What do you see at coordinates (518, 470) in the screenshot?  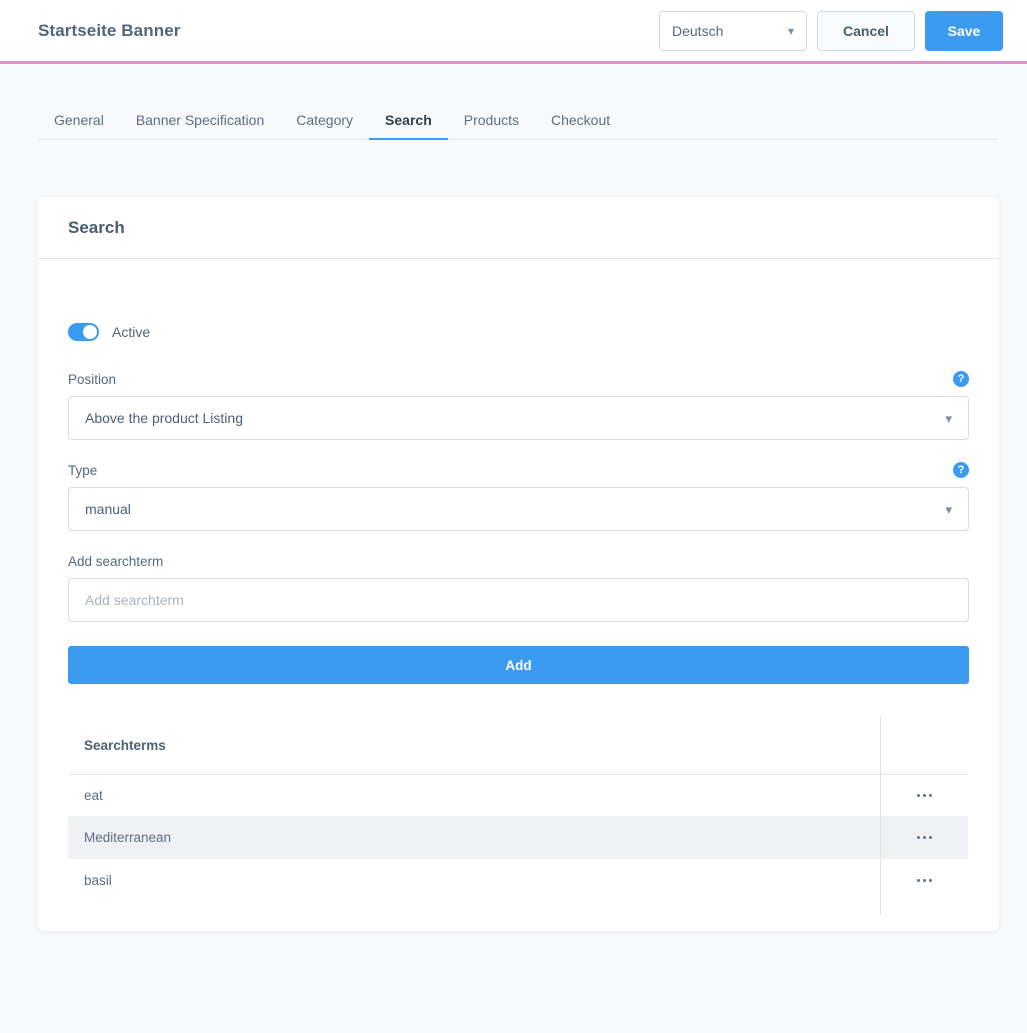 I see `type-label-row: Type ?` at bounding box center [518, 470].